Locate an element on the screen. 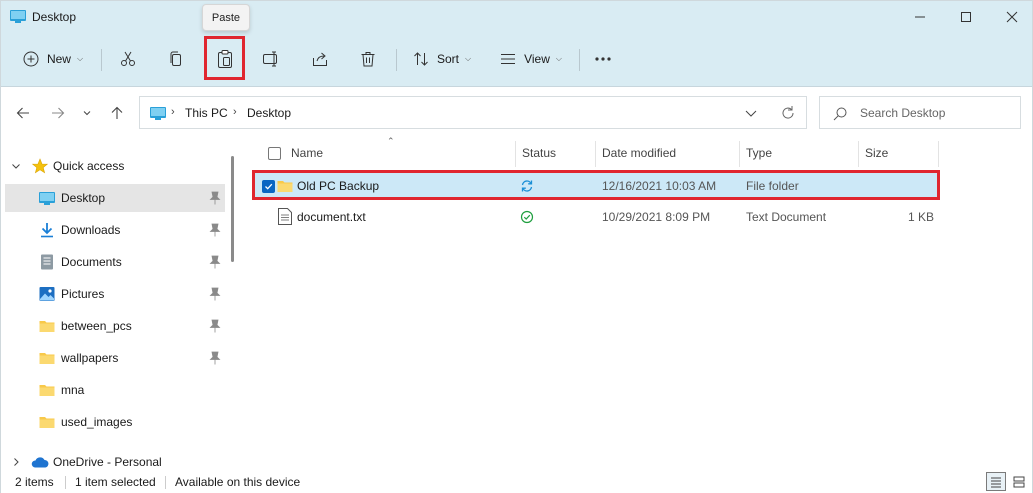 The height and width of the screenshot is (493, 1033). maximize-button is located at coordinates (966, 17).